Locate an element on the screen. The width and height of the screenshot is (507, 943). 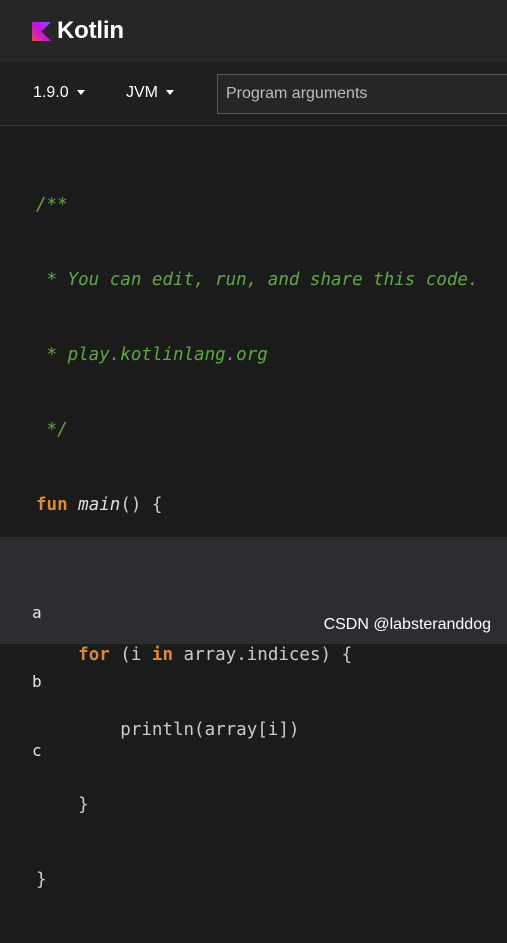
code-line: fun main() { is located at coordinates (99, 505).